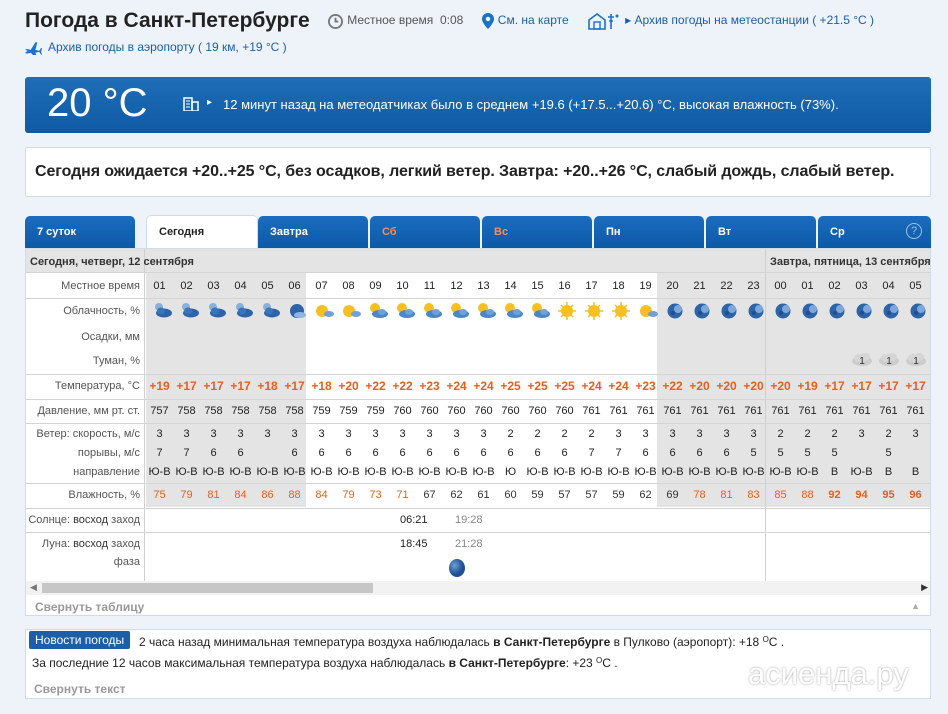 Image resolution: width=948 pixels, height=714 pixels. What do you see at coordinates (915, 606) in the screenshot?
I see `collapse-arrow-icon: ▲` at bounding box center [915, 606].